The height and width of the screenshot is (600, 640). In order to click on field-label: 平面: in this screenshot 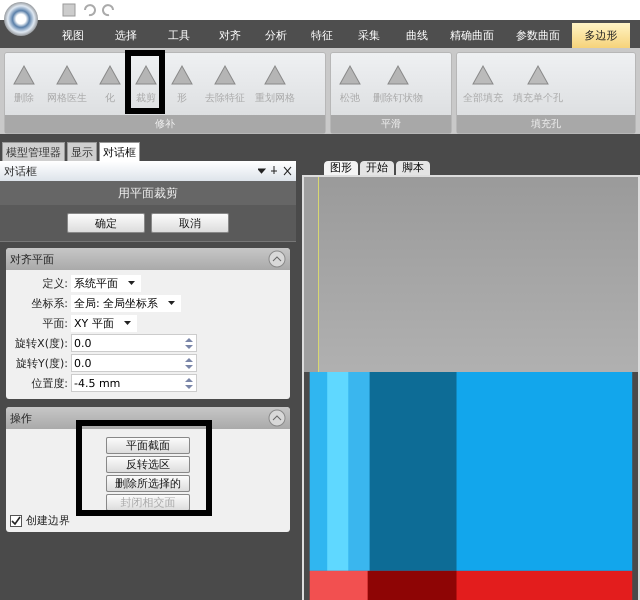, I will do `click(54, 323)`.